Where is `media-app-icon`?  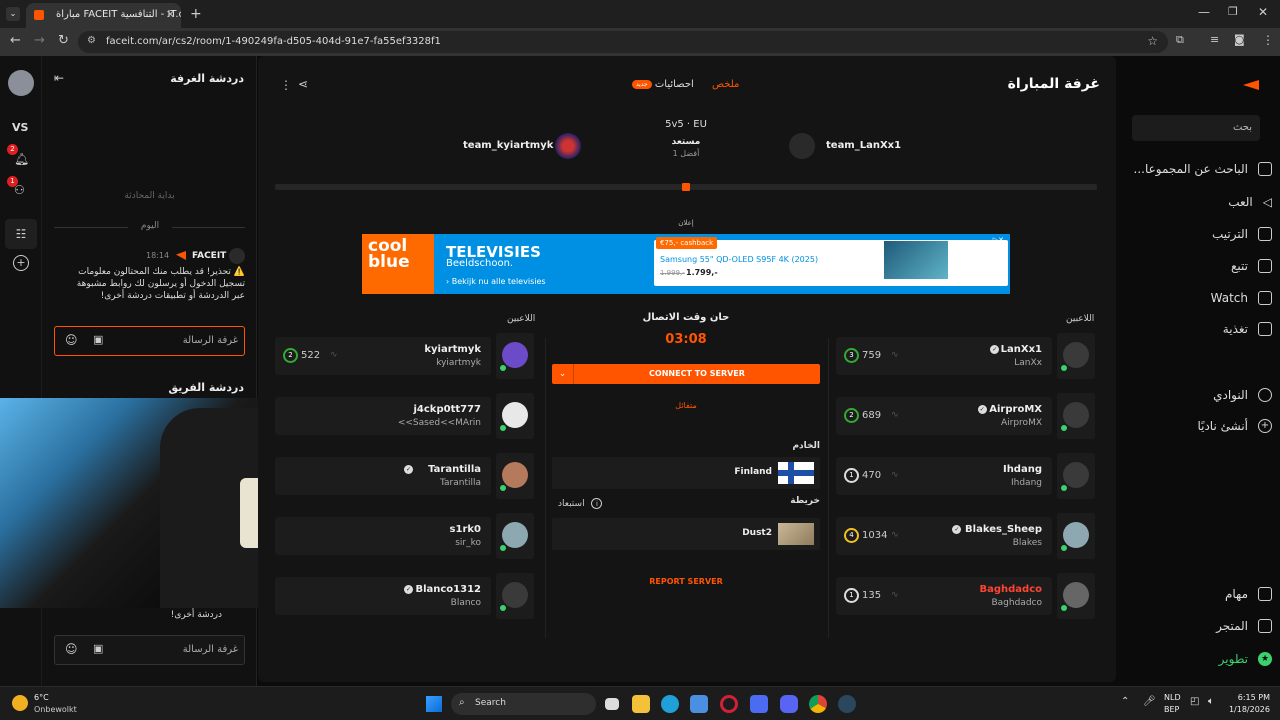 media-app-icon is located at coordinates (759, 704).